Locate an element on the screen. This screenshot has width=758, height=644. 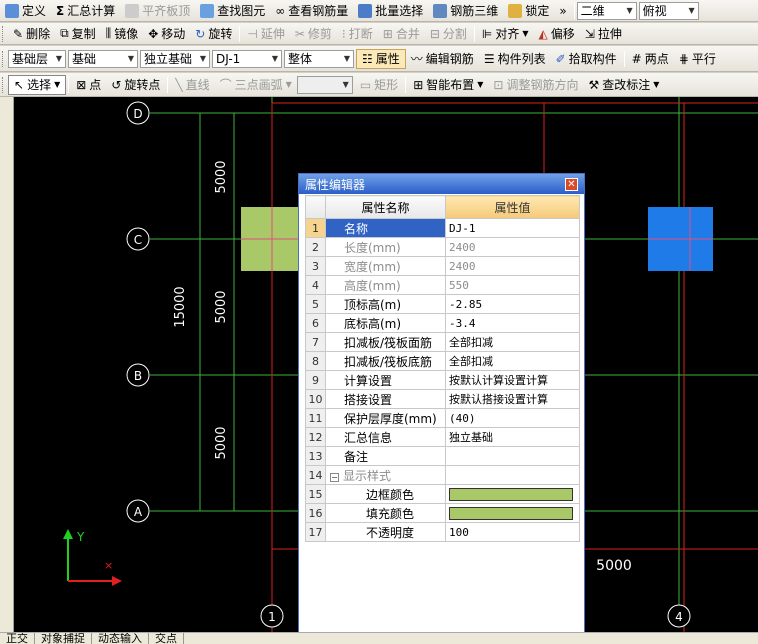
adjust-rebar-dir-button: ⊡ 调整钢筋方向 is located at coordinates (535, 85).